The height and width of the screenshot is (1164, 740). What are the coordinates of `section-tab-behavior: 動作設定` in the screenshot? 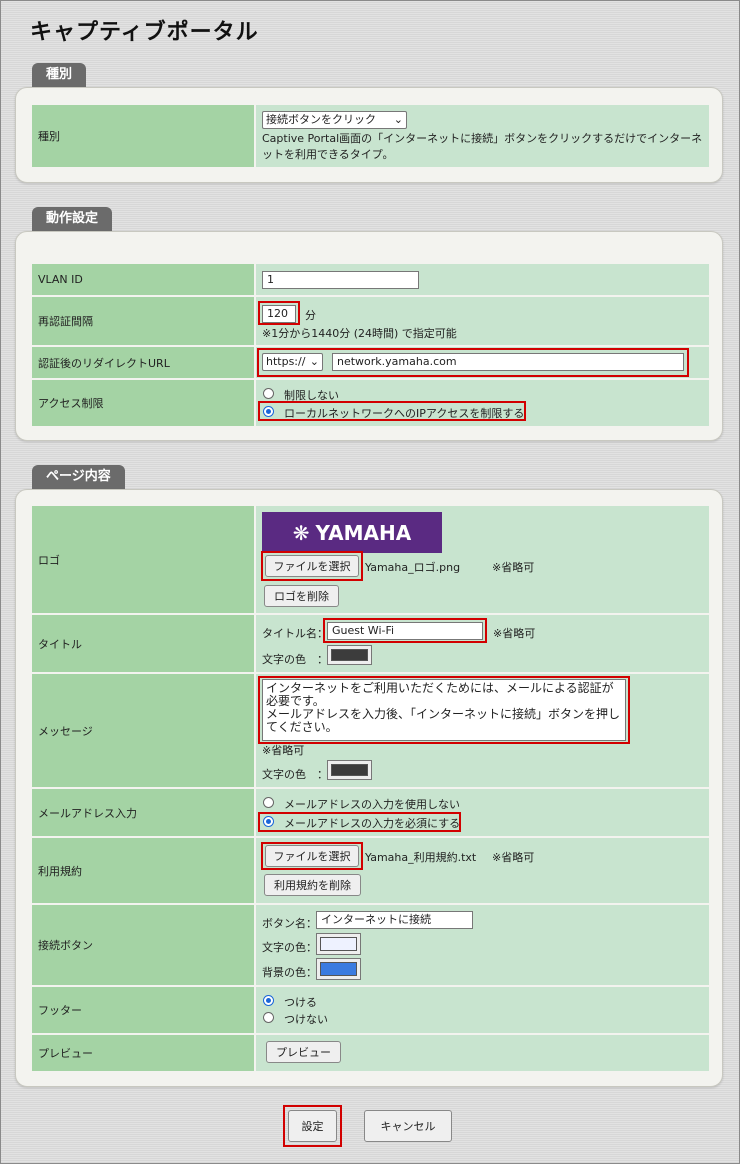 It's located at (72, 219).